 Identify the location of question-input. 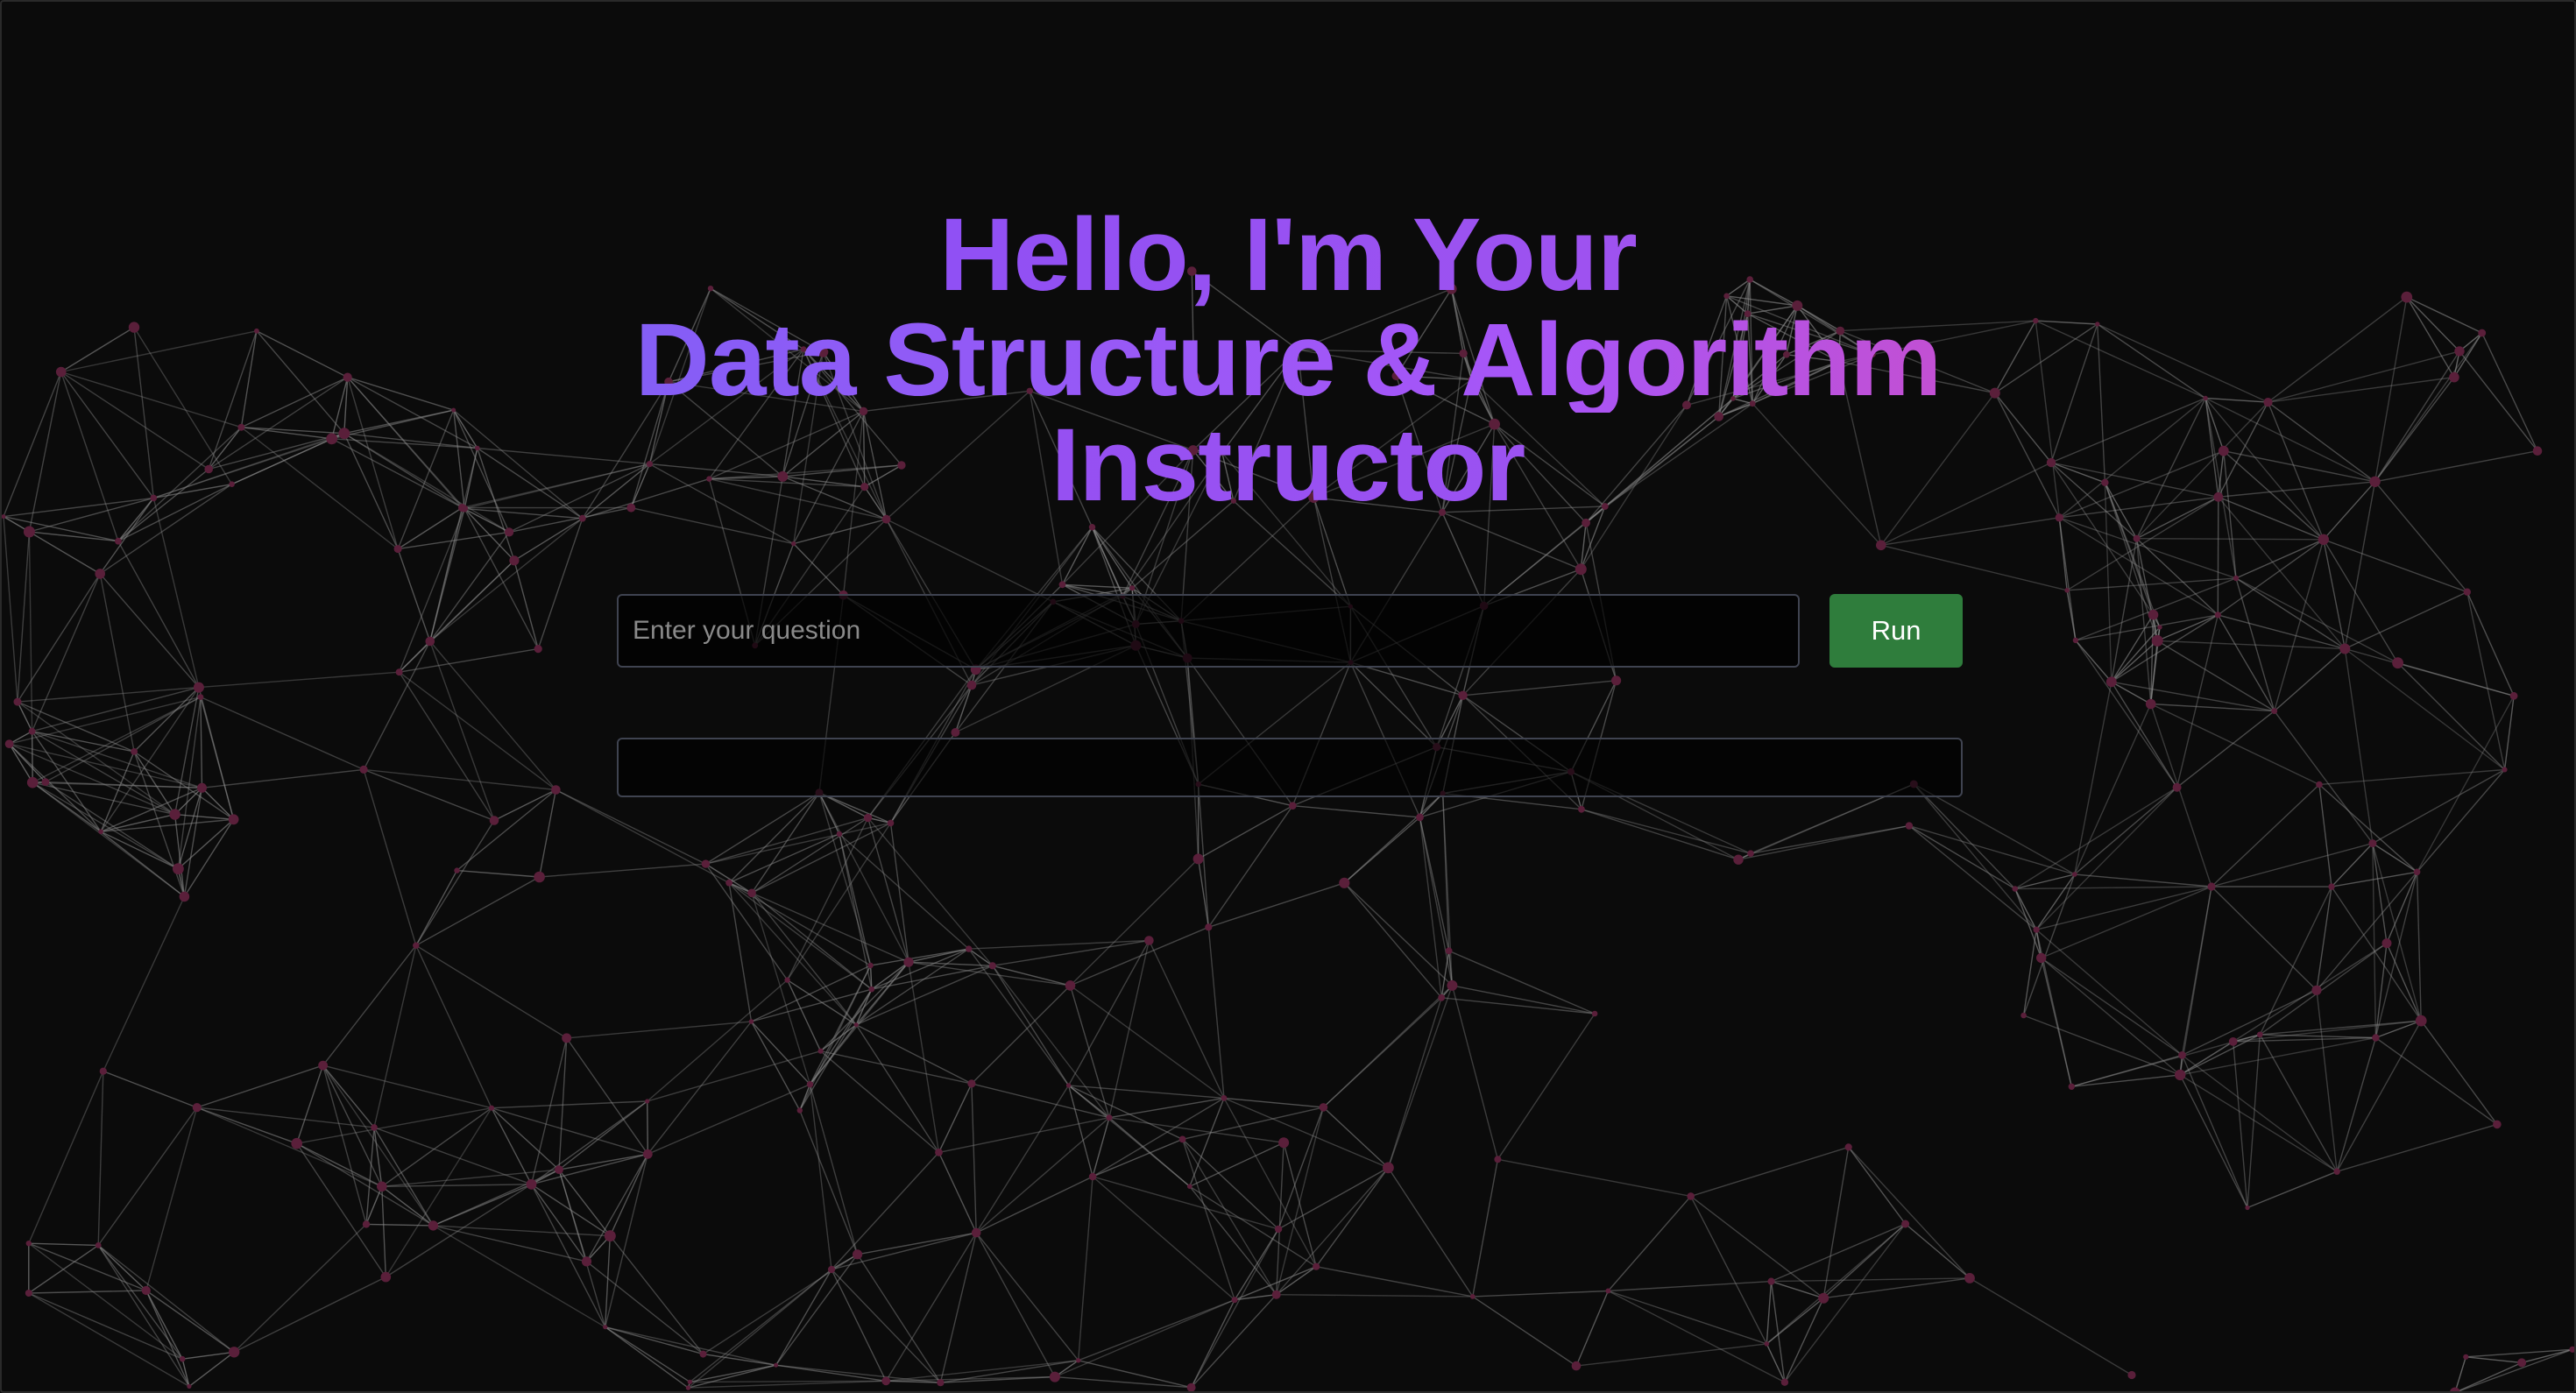
(1208, 631).